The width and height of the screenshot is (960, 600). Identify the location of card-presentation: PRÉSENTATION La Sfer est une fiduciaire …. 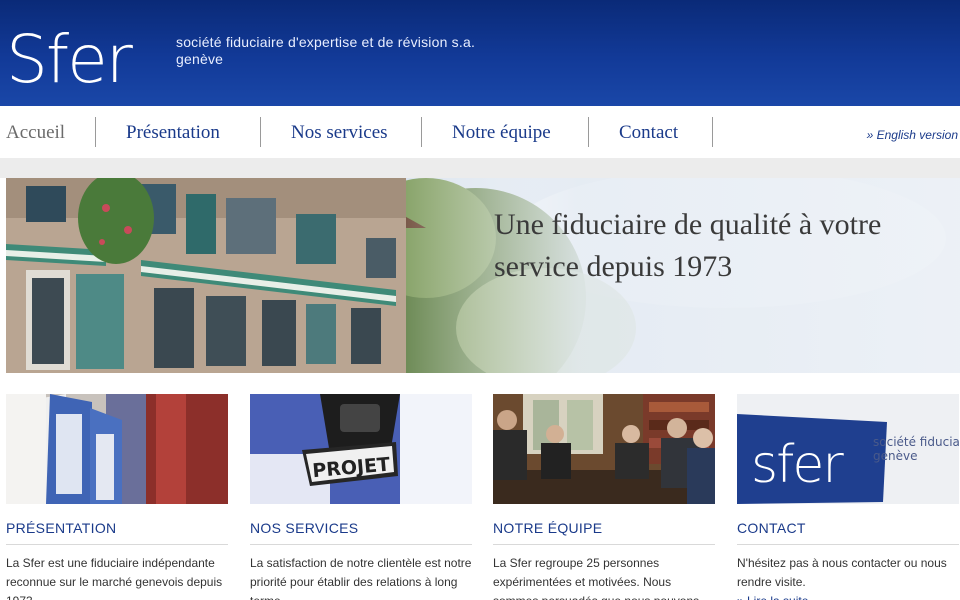
(117, 497).